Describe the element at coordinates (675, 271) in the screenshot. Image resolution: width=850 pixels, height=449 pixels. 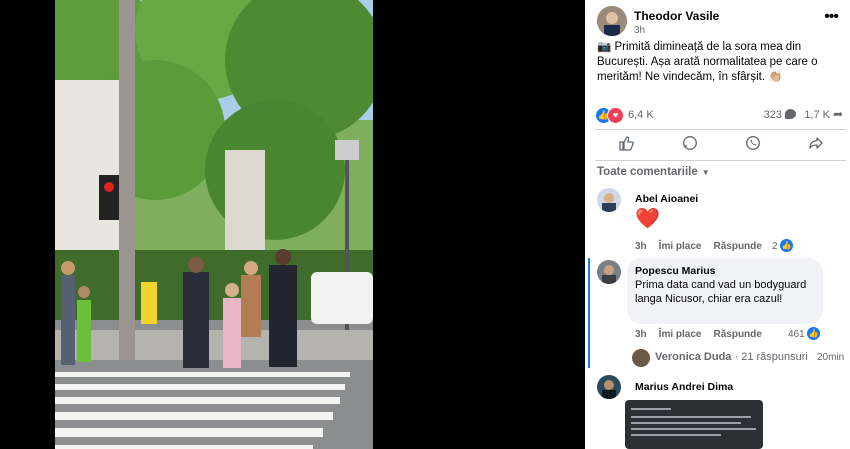
I see `commenter-name: Popescu Marius` at that location.